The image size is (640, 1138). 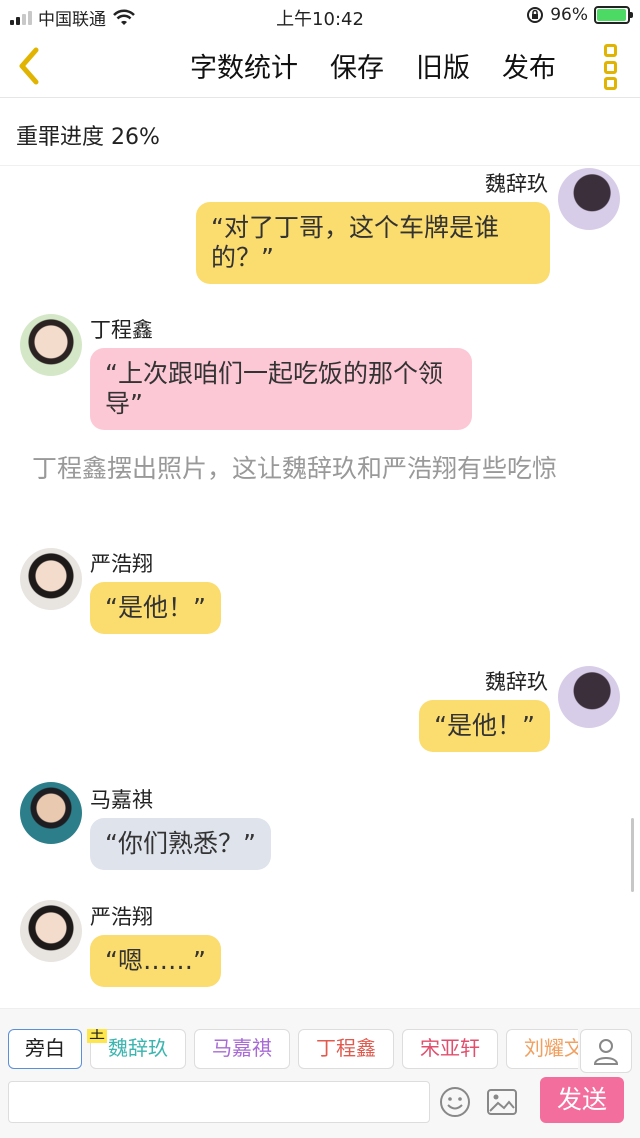 I want to click on save-button: 保存, so click(x=357, y=65).